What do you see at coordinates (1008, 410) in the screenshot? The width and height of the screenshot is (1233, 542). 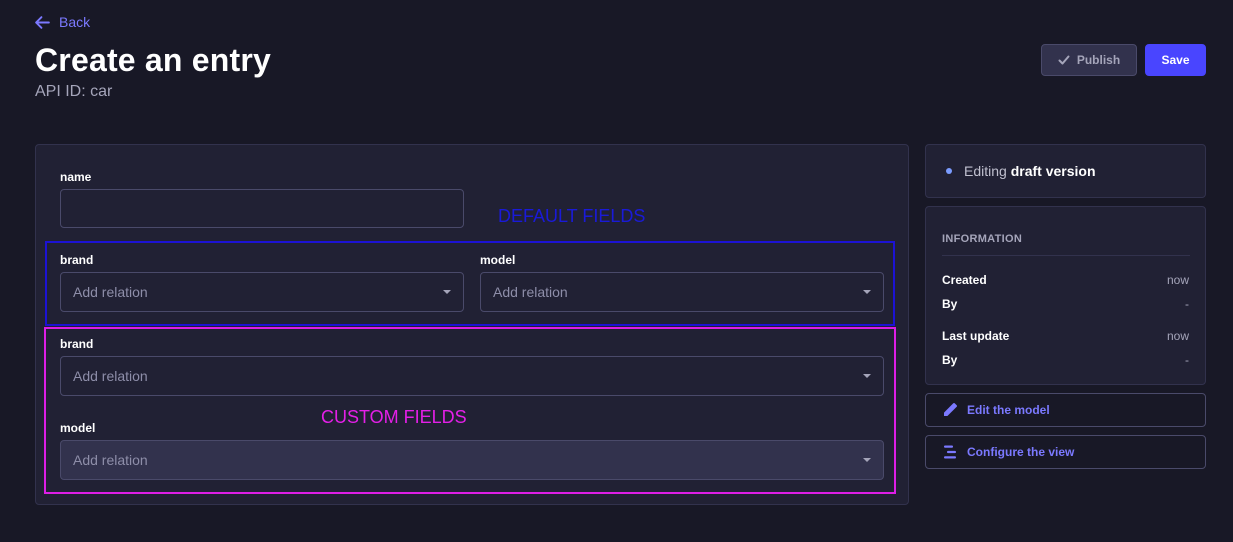 I see `edit-model-label: Edit the model` at bounding box center [1008, 410].